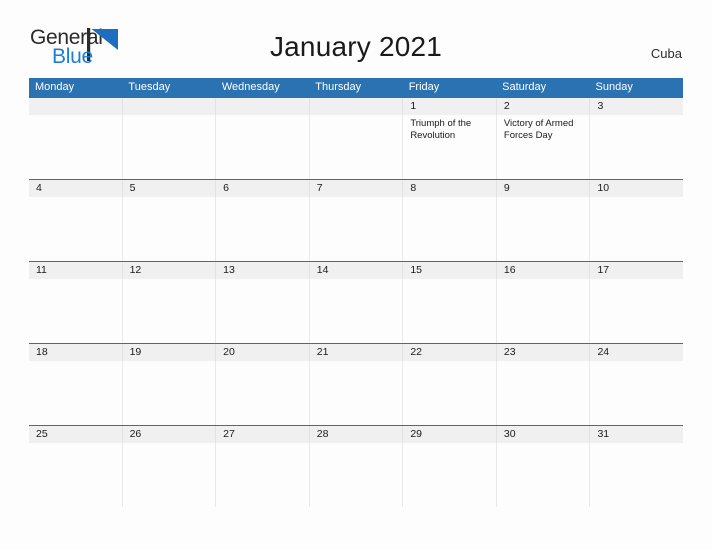 This screenshot has width=712, height=550. I want to click on week-date-numbers: 25 26 27 28 29 30 31, so click(356, 434).